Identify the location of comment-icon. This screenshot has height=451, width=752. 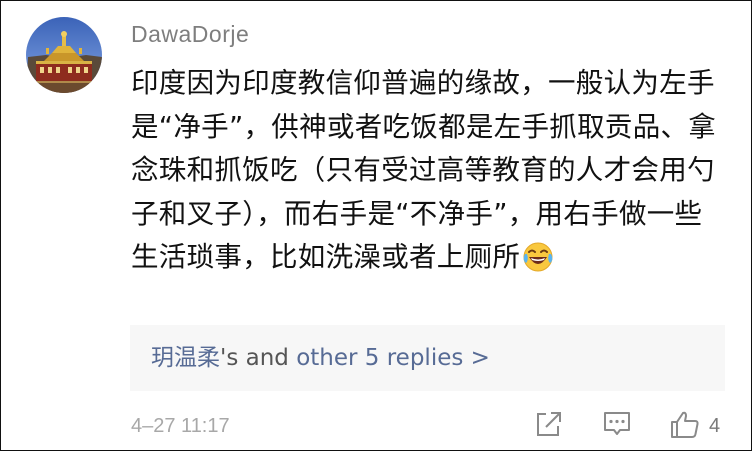
(617, 423).